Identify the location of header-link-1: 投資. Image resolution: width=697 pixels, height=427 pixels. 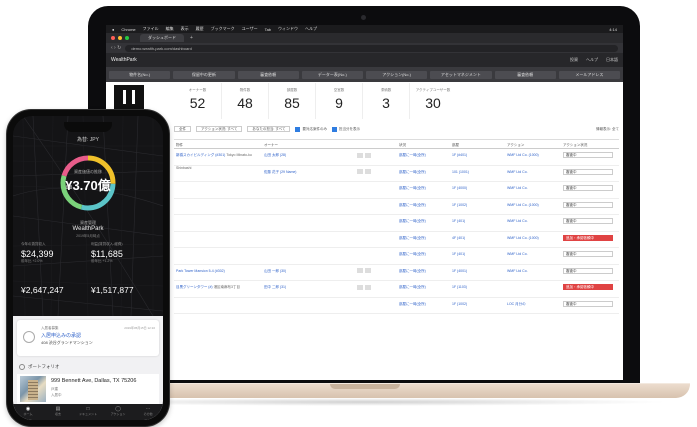
(574, 60).